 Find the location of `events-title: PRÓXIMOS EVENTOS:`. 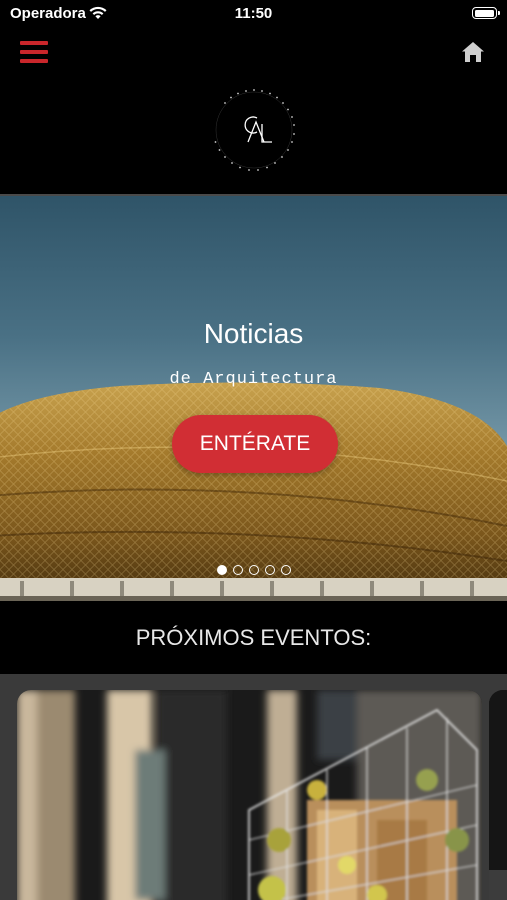

events-title: PRÓXIMOS EVENTOS: is located at coordinates (253, 637).